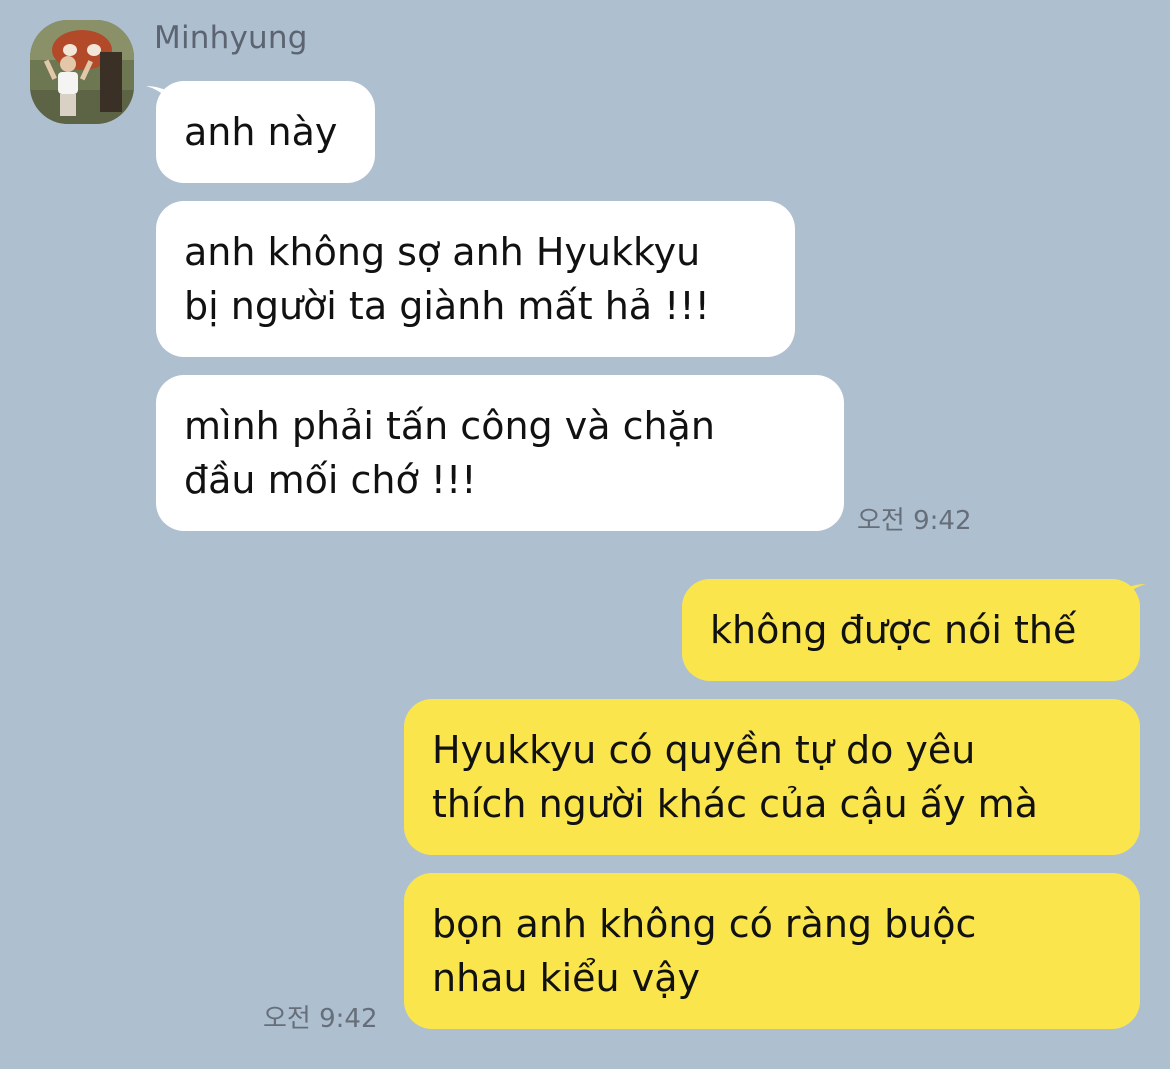  I want to click on sent-message: bọn anh không có ràng buộc nhau kiểu vậy, so click(772, 951).